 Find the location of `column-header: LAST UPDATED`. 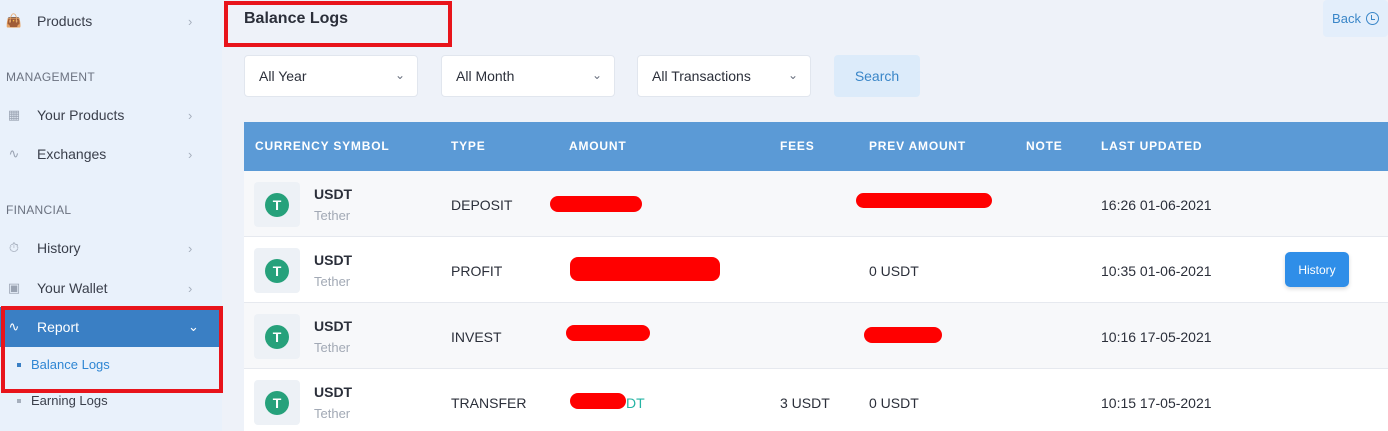

column-header: LAST UPDATED is located at coordinates (1152, 146).